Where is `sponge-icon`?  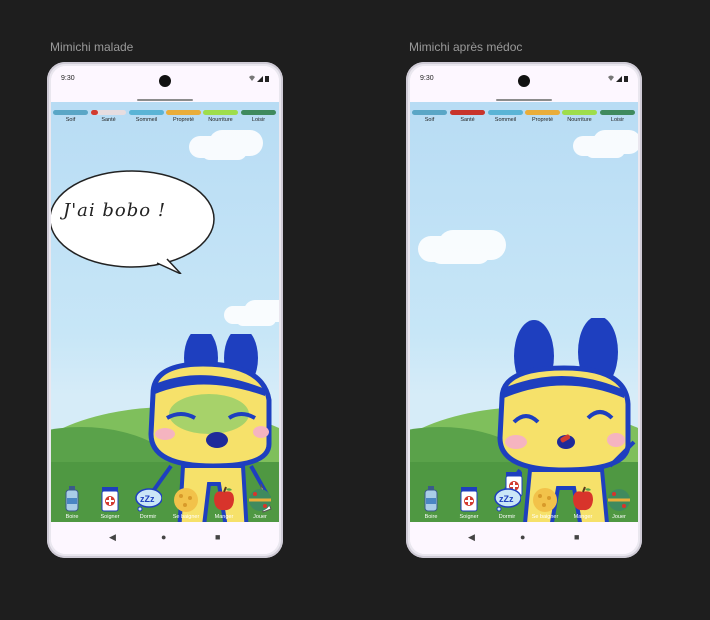 sponge-icon is located at coordinates (186, 500).